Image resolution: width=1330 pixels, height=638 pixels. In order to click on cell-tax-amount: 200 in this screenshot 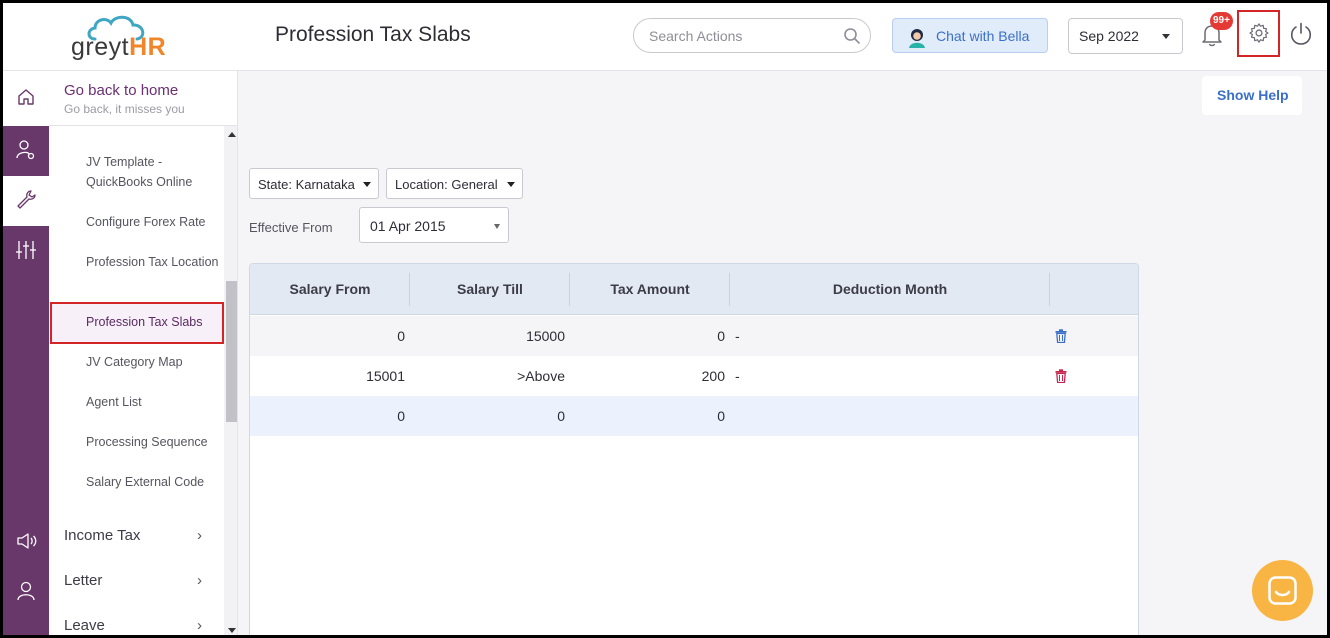, I will do `click(647, 376)`.